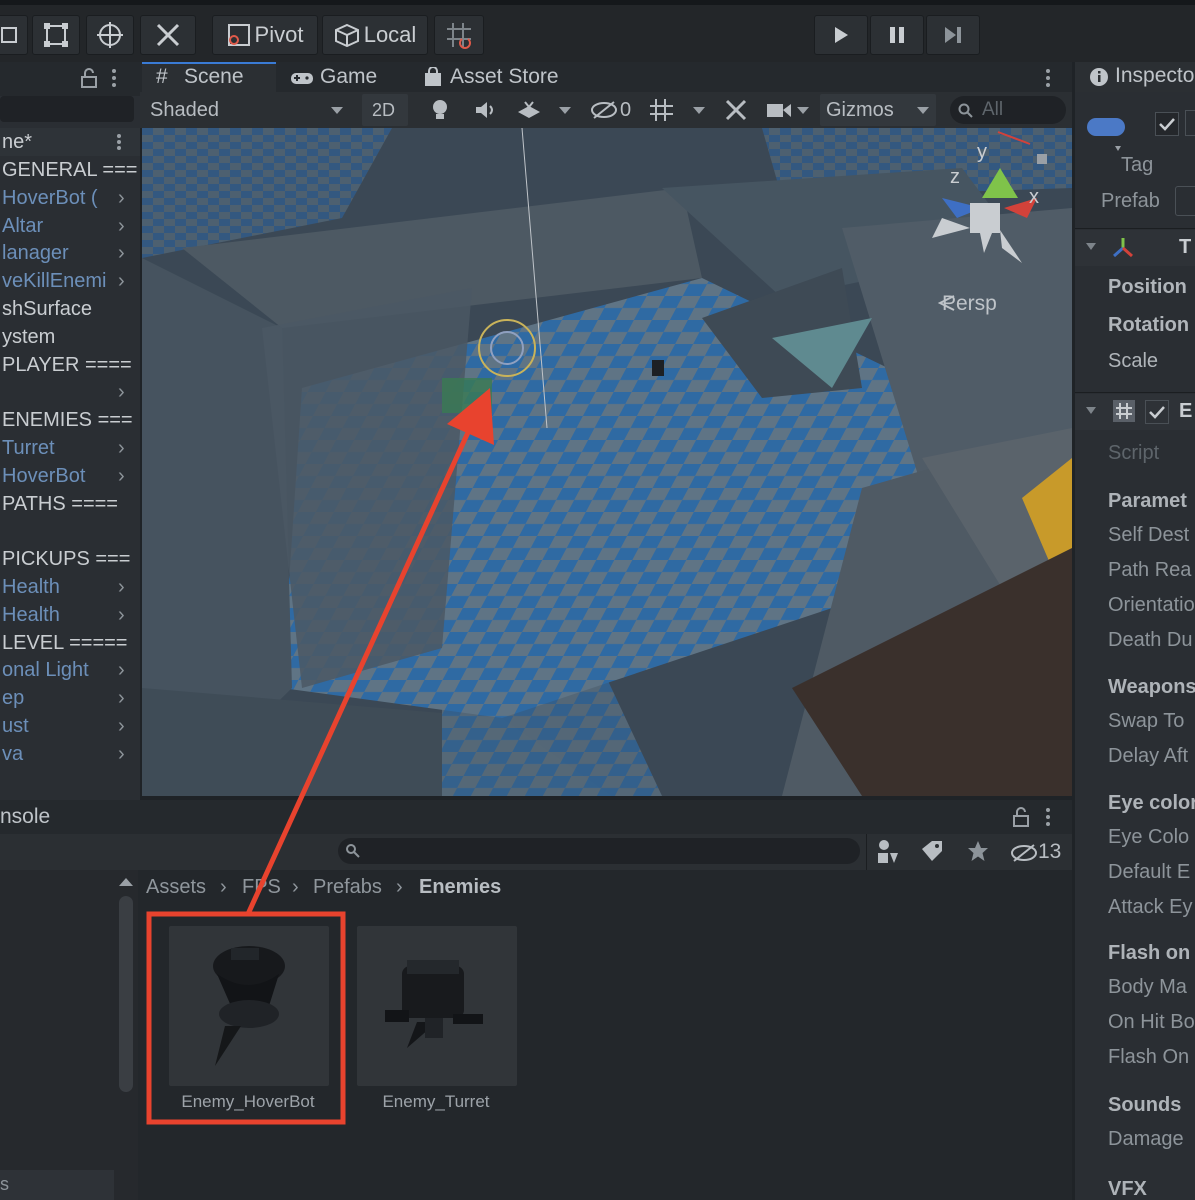 The height and width of the screenshot is (1200, 1195). What do you see at coordinates (70, 170) in the screenshot?
I see `hierarchy-item: GENERAL ===` at bounding box center [70, 170].